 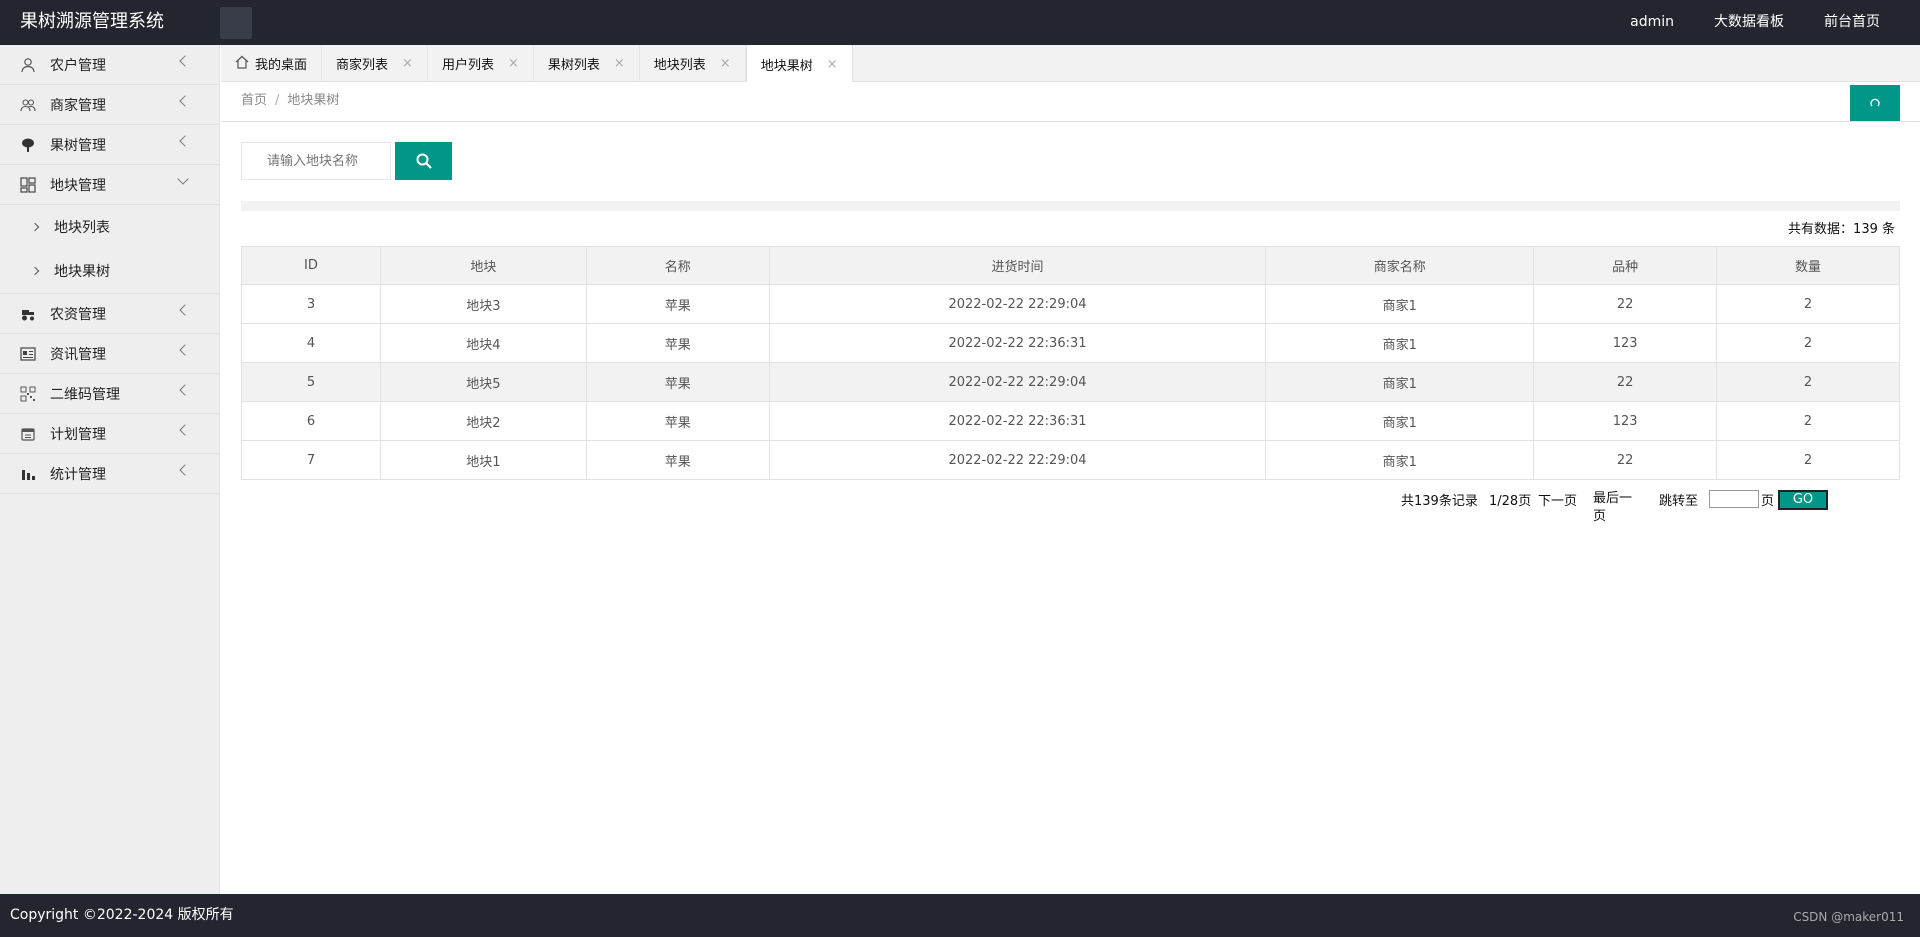 What do you see at coordinates (311, 460) in the screenshot?
I see `table-cell: 7` at bounding box center [311, 460].